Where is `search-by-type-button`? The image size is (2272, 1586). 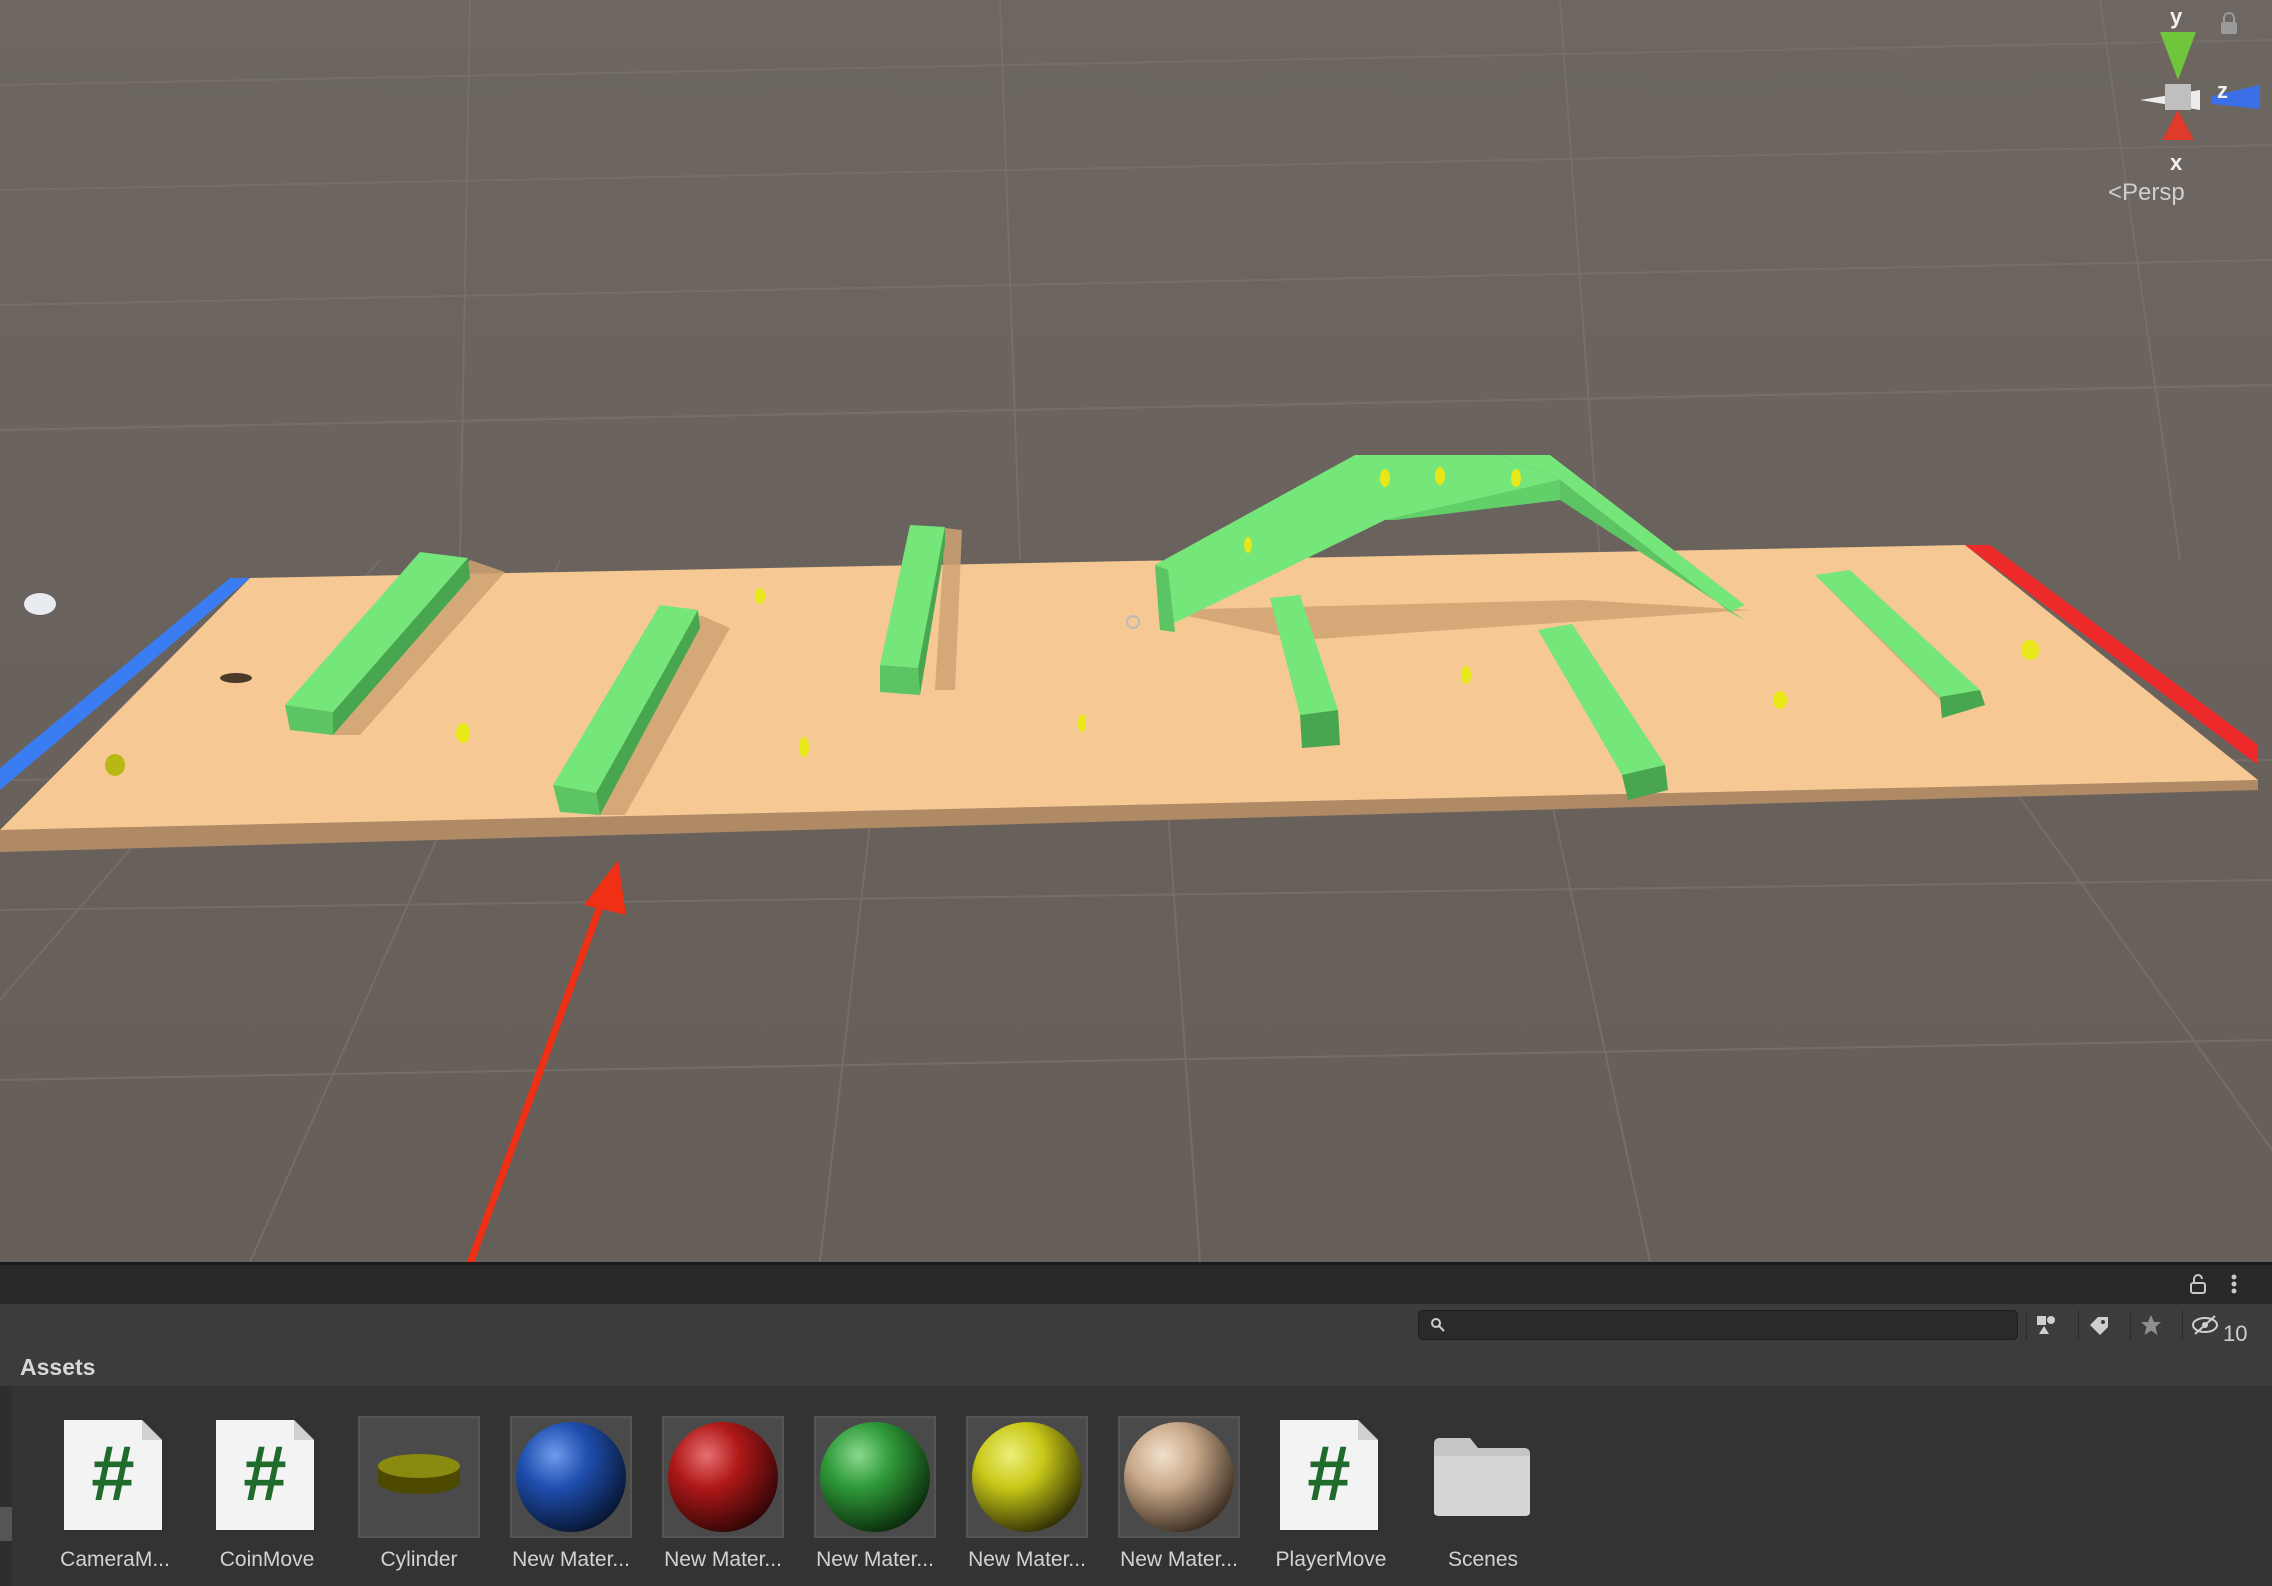
search-by-type-button is located at coordinates (2046, 1325).